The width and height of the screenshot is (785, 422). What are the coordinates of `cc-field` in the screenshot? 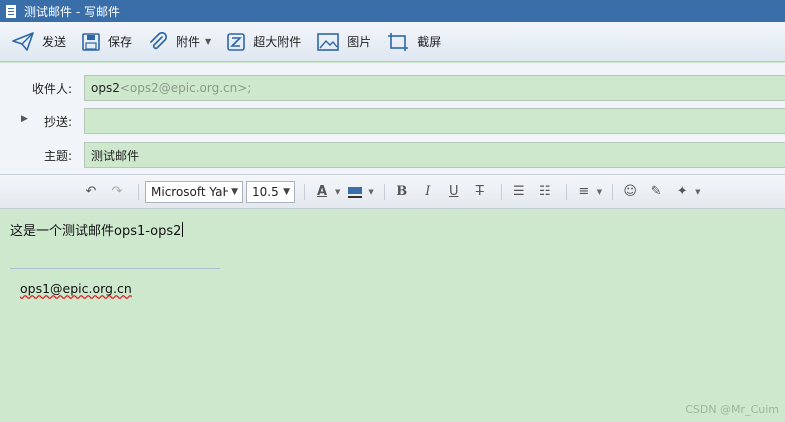 It's located at (434, 121).